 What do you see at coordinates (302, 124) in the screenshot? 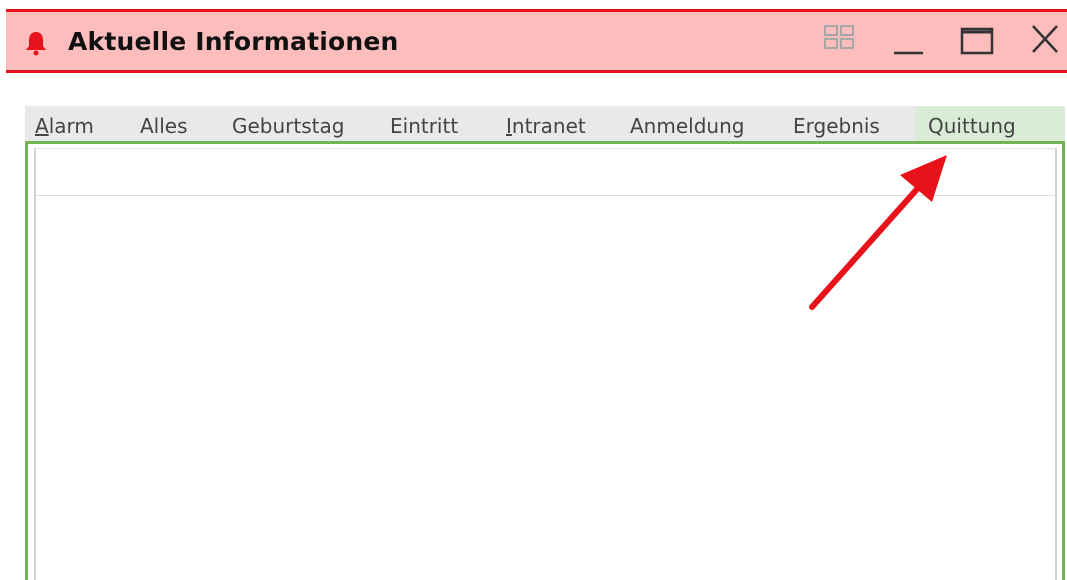
I see `tab-geburtstag: Geburtstag` at bounding box center [302, 124].